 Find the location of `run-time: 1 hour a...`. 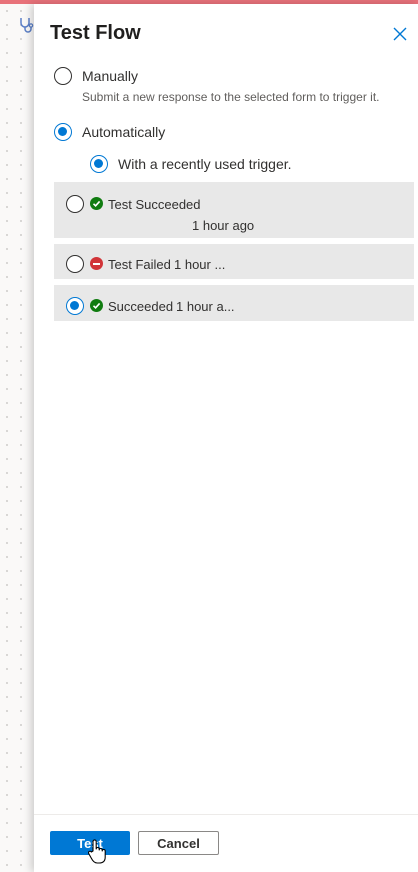

run-time: 1 hour a... is located at coordinates (205, 306).